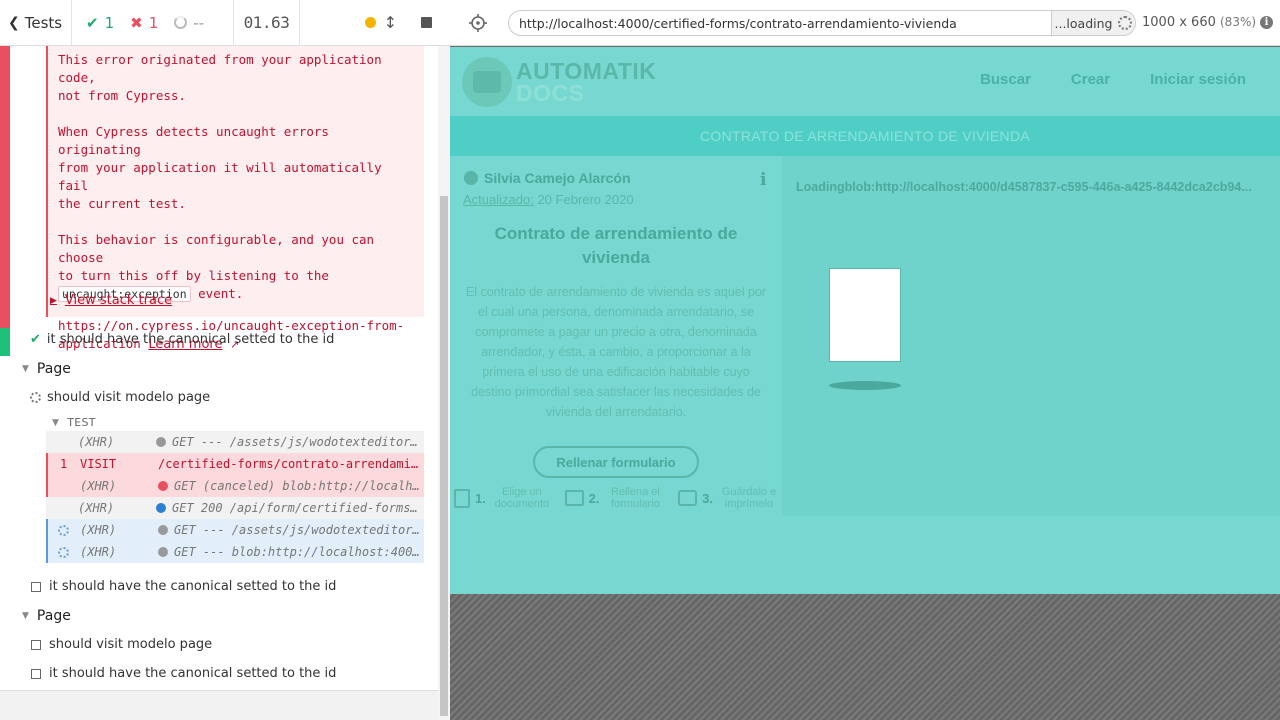 The height and width of the screenshot is (720, 1280). What do you see at coordinates (503, 498) in the screenshot?
I see `step-1: 1. Elige un documento` at bounding box center [503, 498].